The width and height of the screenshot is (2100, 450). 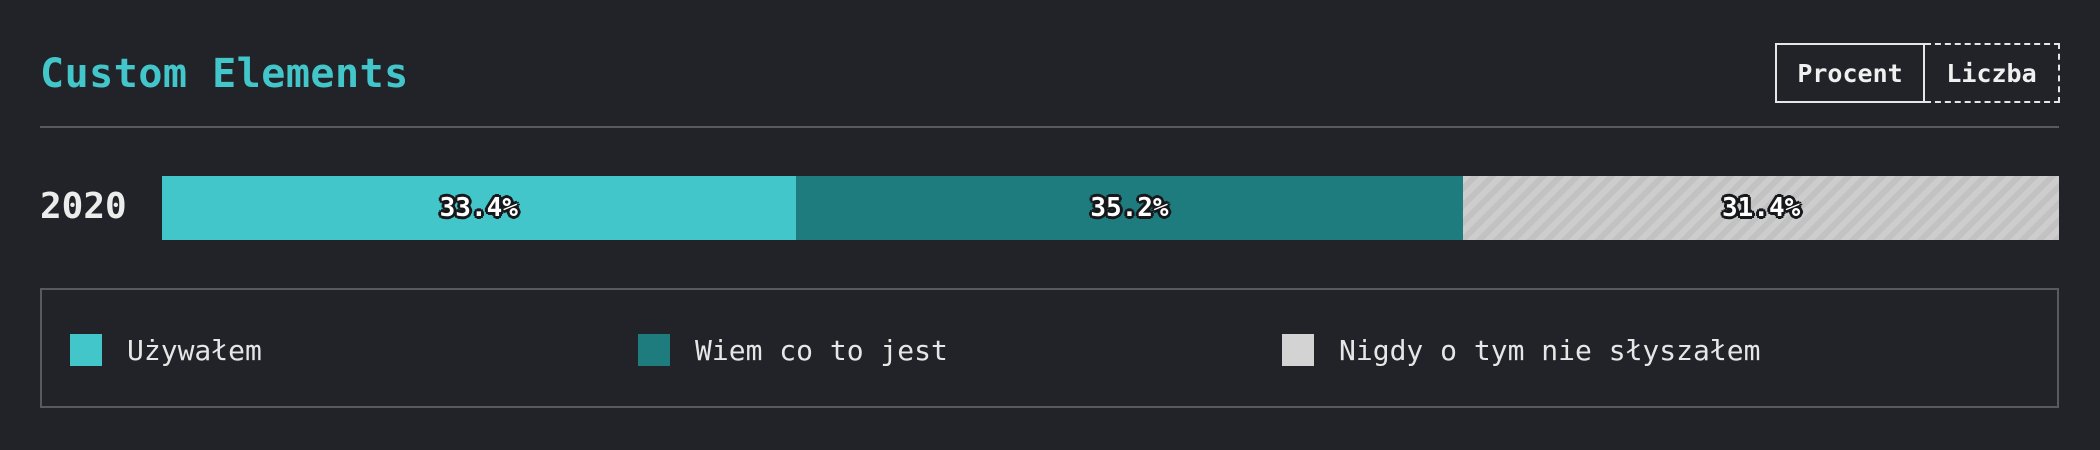 What do you see at coordinates (224, 74) in the screenshot?
I see `chart-title: Custom Elements` at bounding box center [224, 74].